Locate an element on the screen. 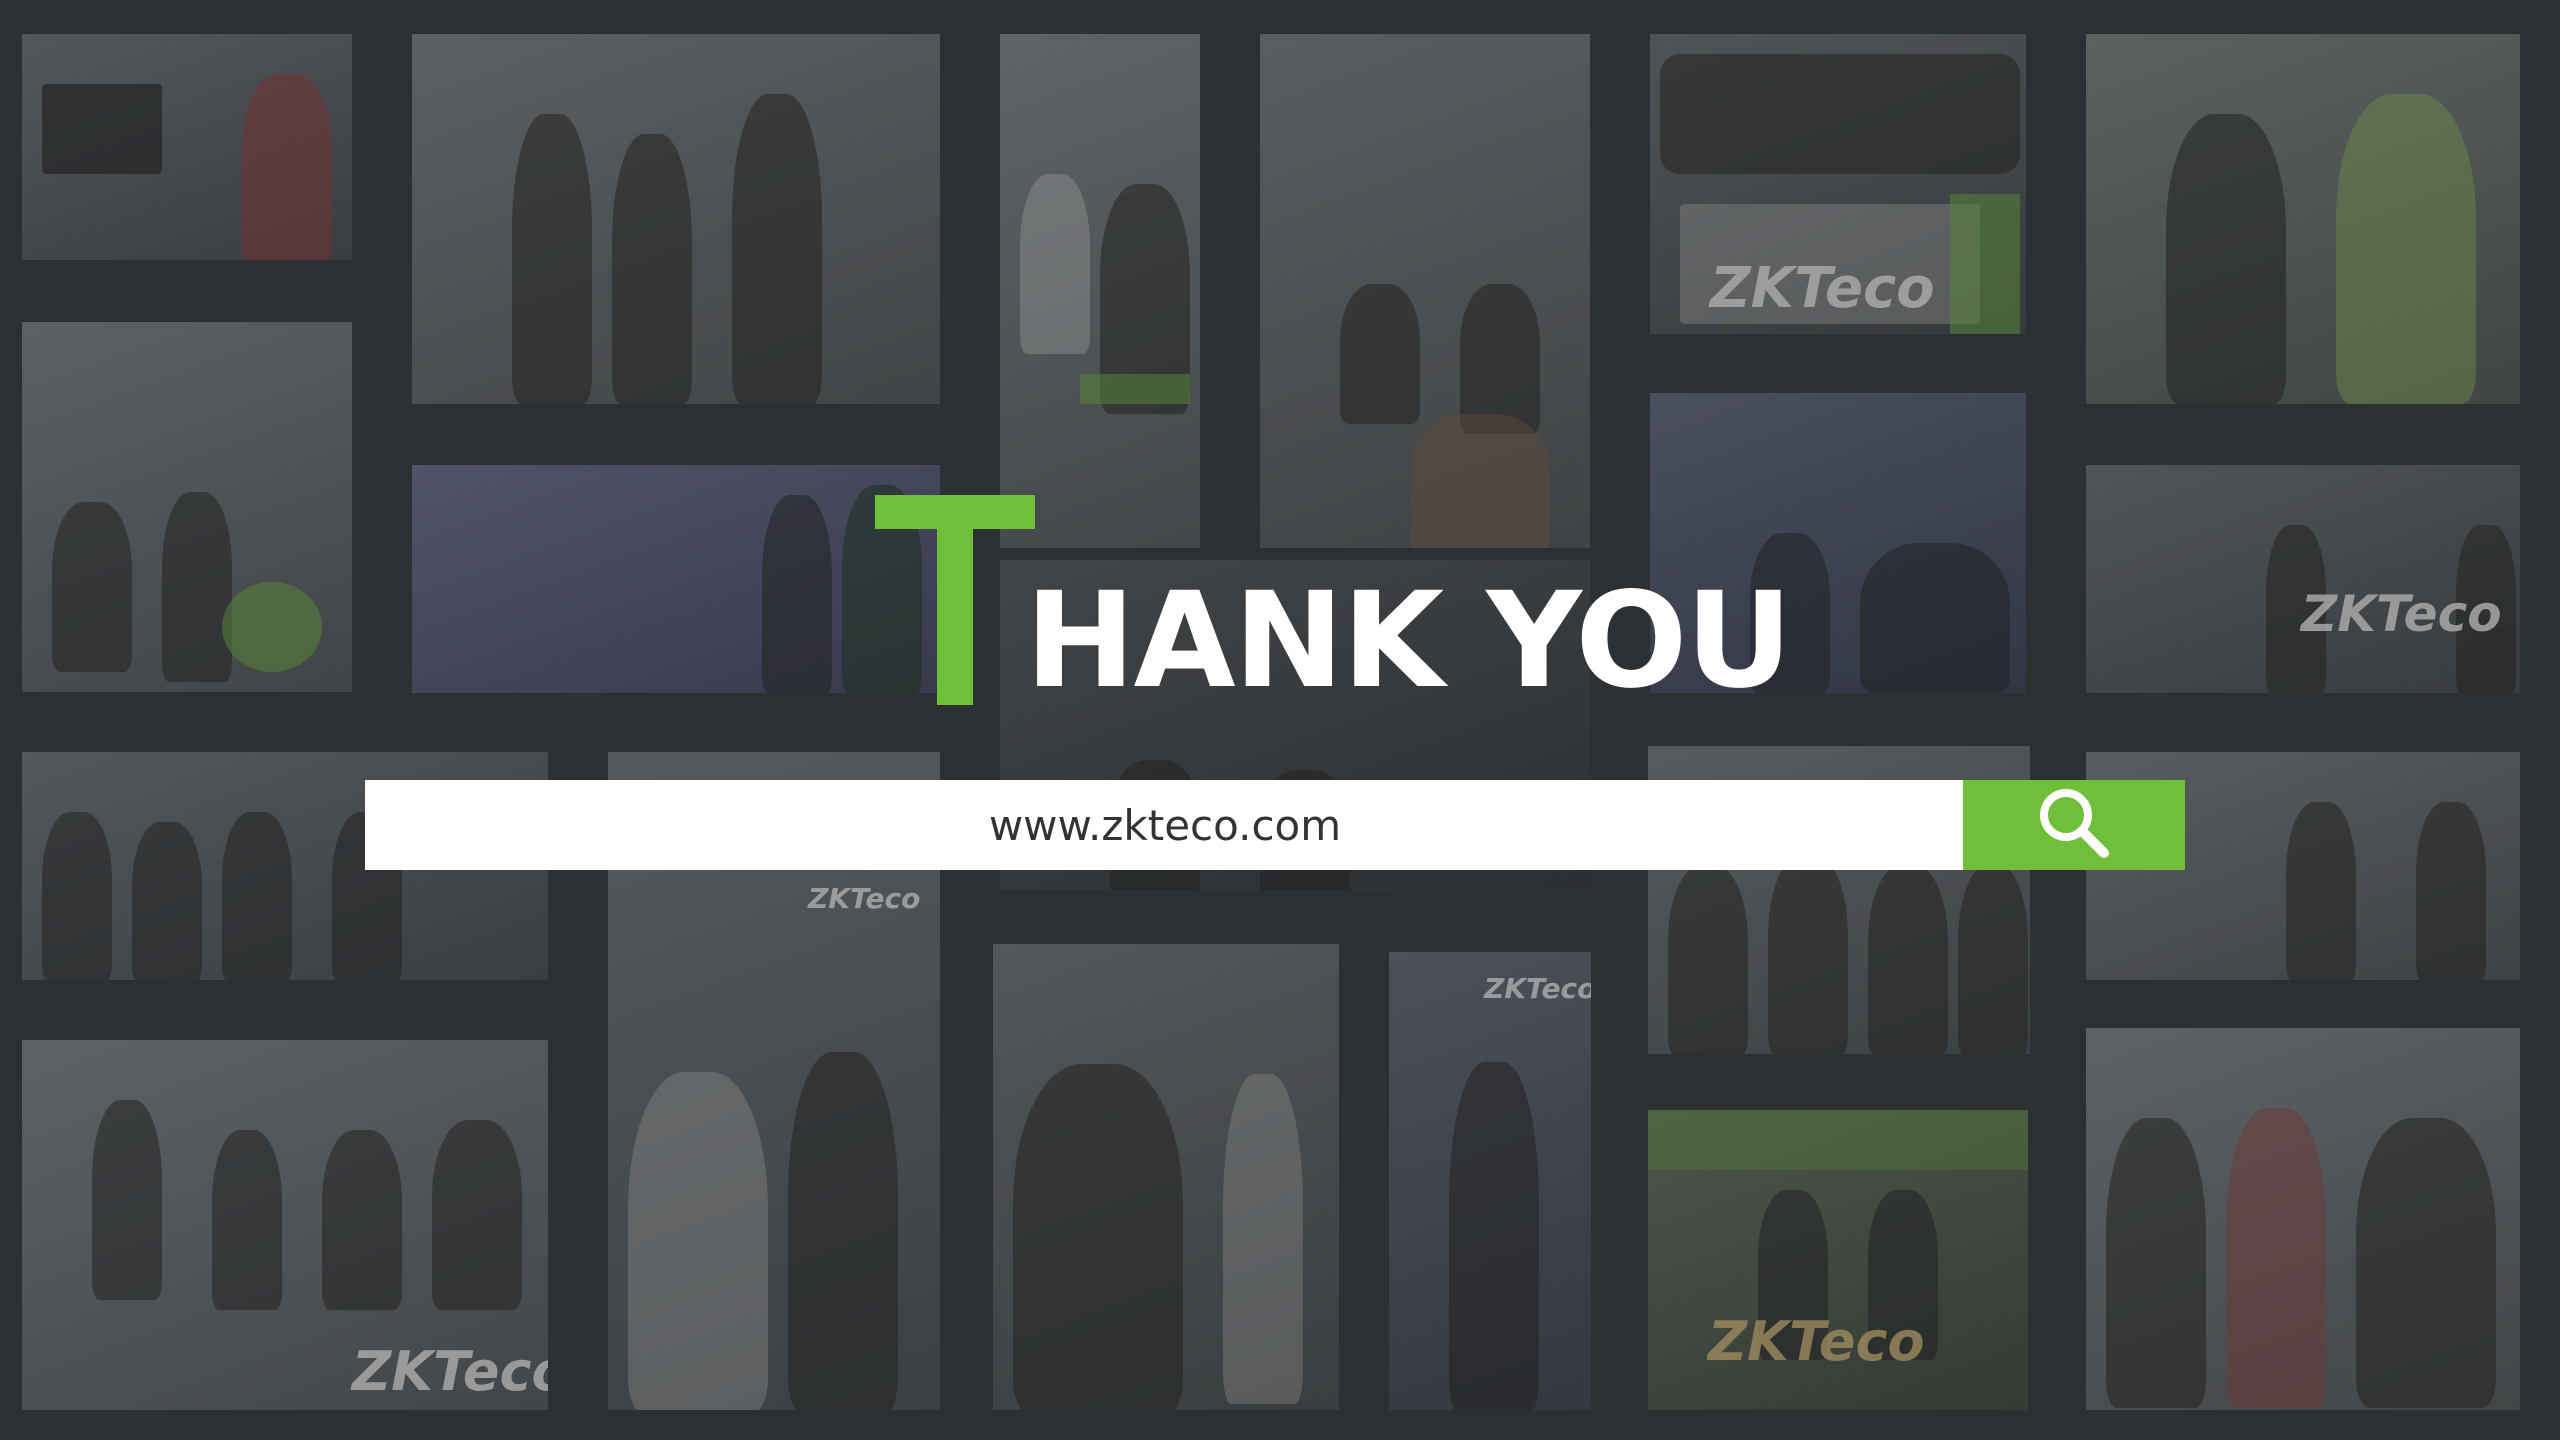 The image size is (2560, 1440). photo-team-at-table is located at coordinates (1100, 291).